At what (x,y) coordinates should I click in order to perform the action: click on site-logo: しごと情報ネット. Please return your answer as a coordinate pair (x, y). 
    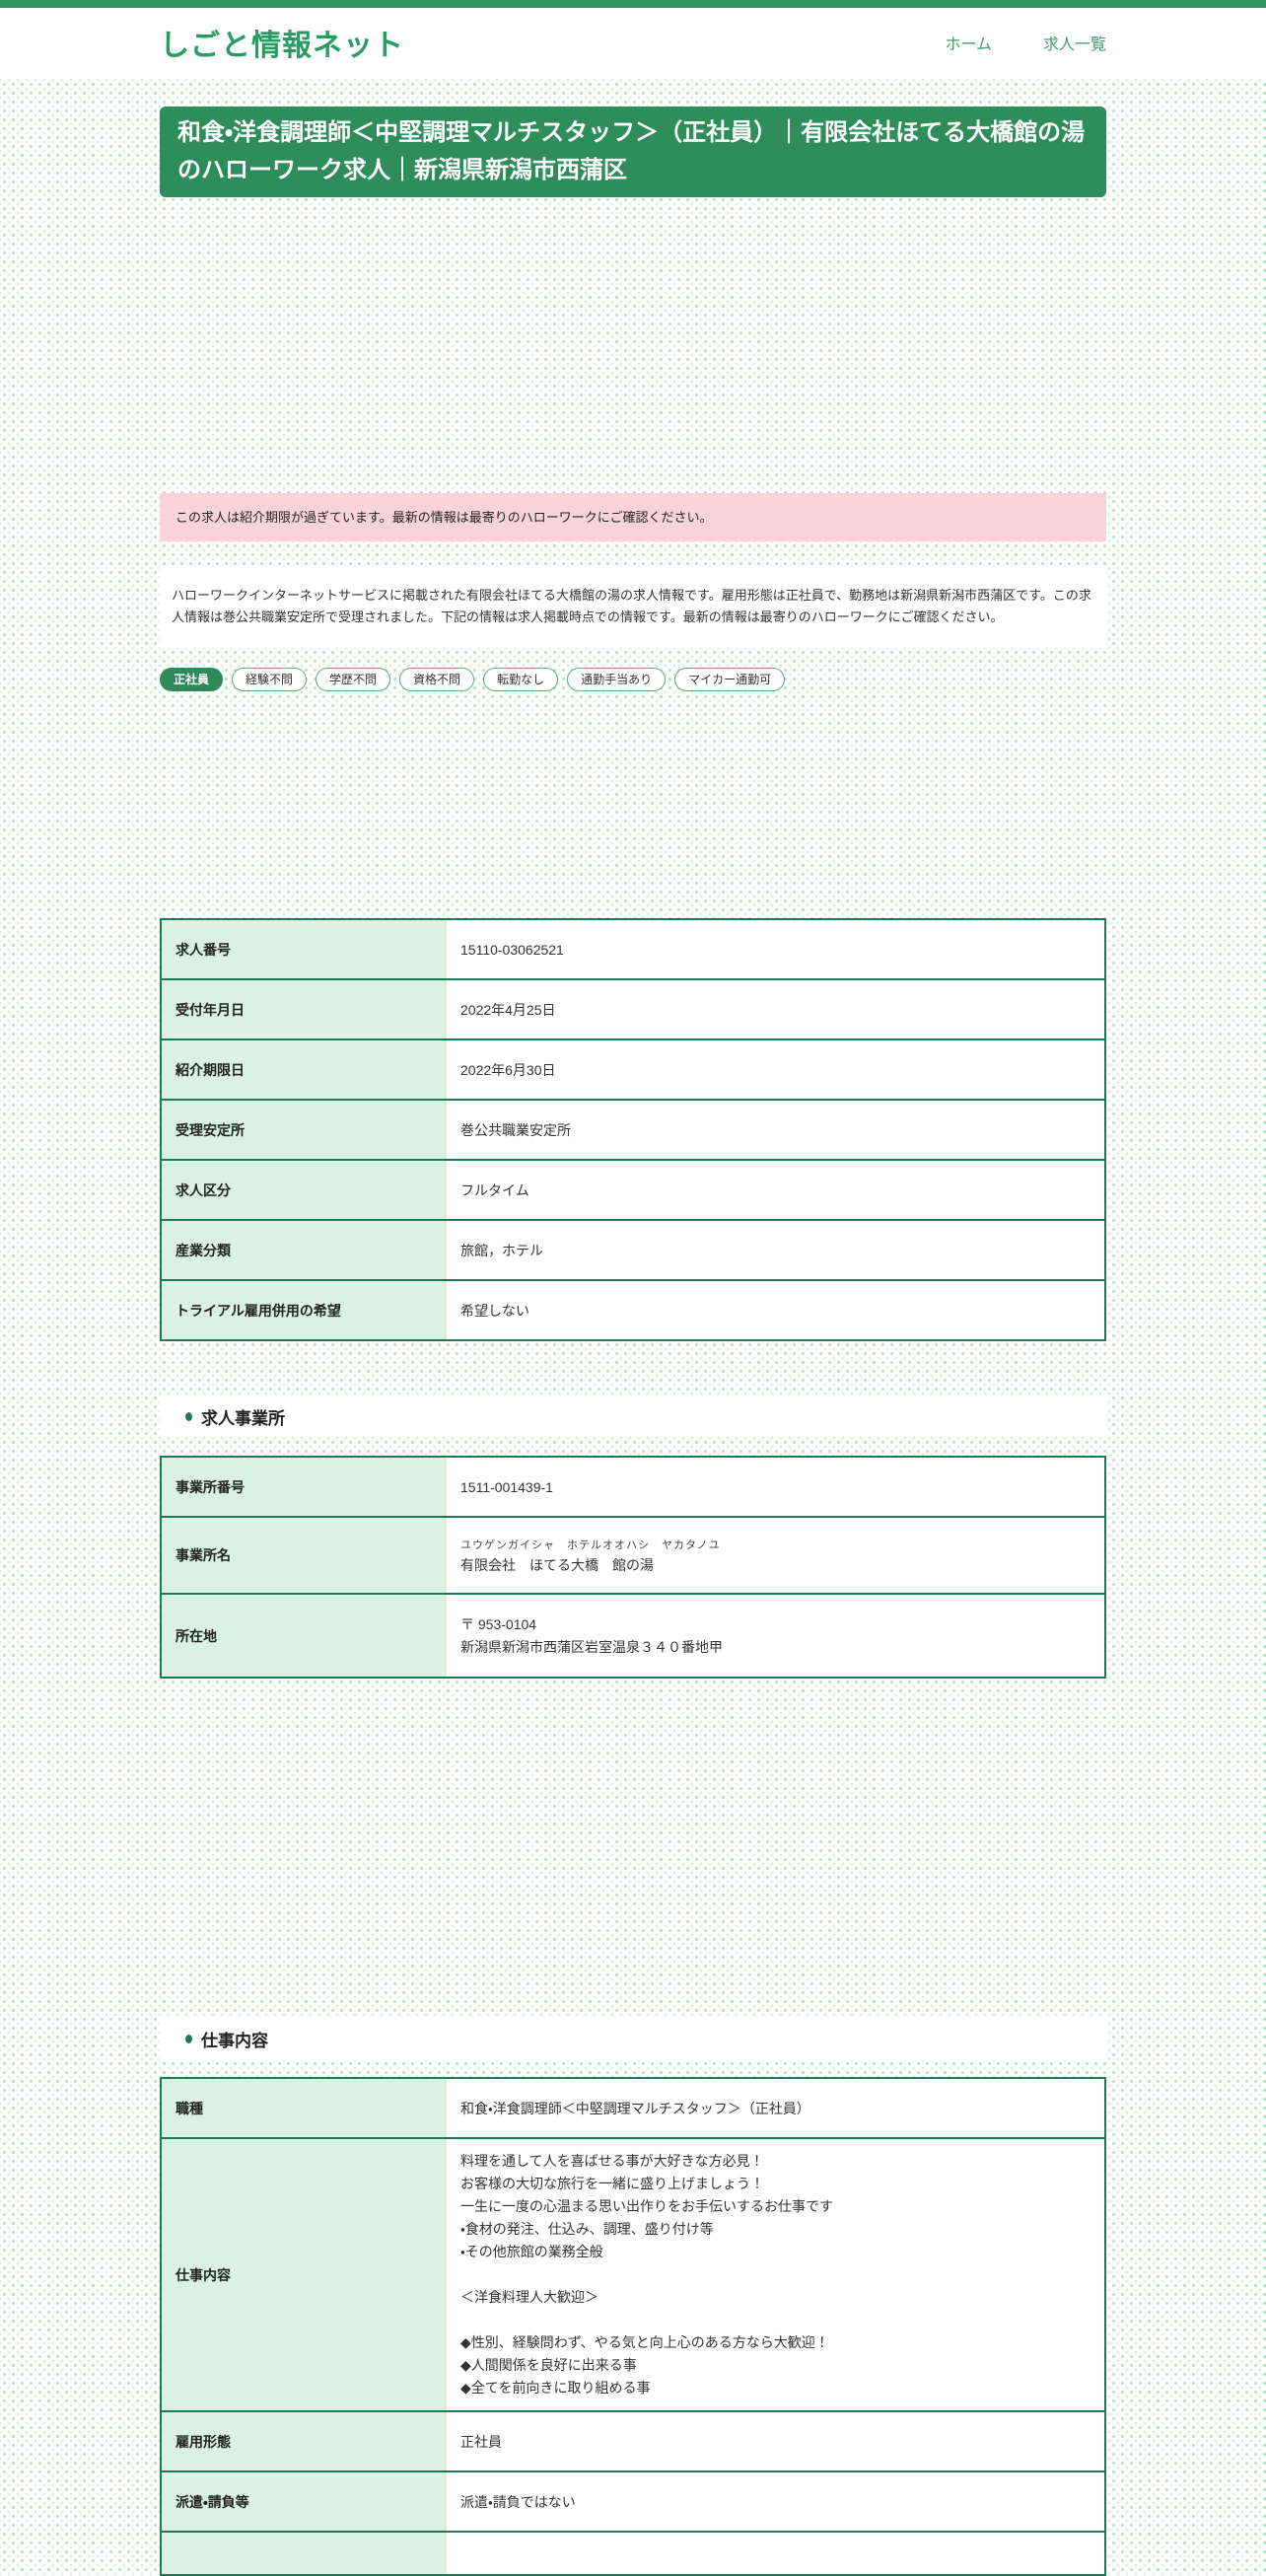
    Looking at the image, I should click on (282, 42).